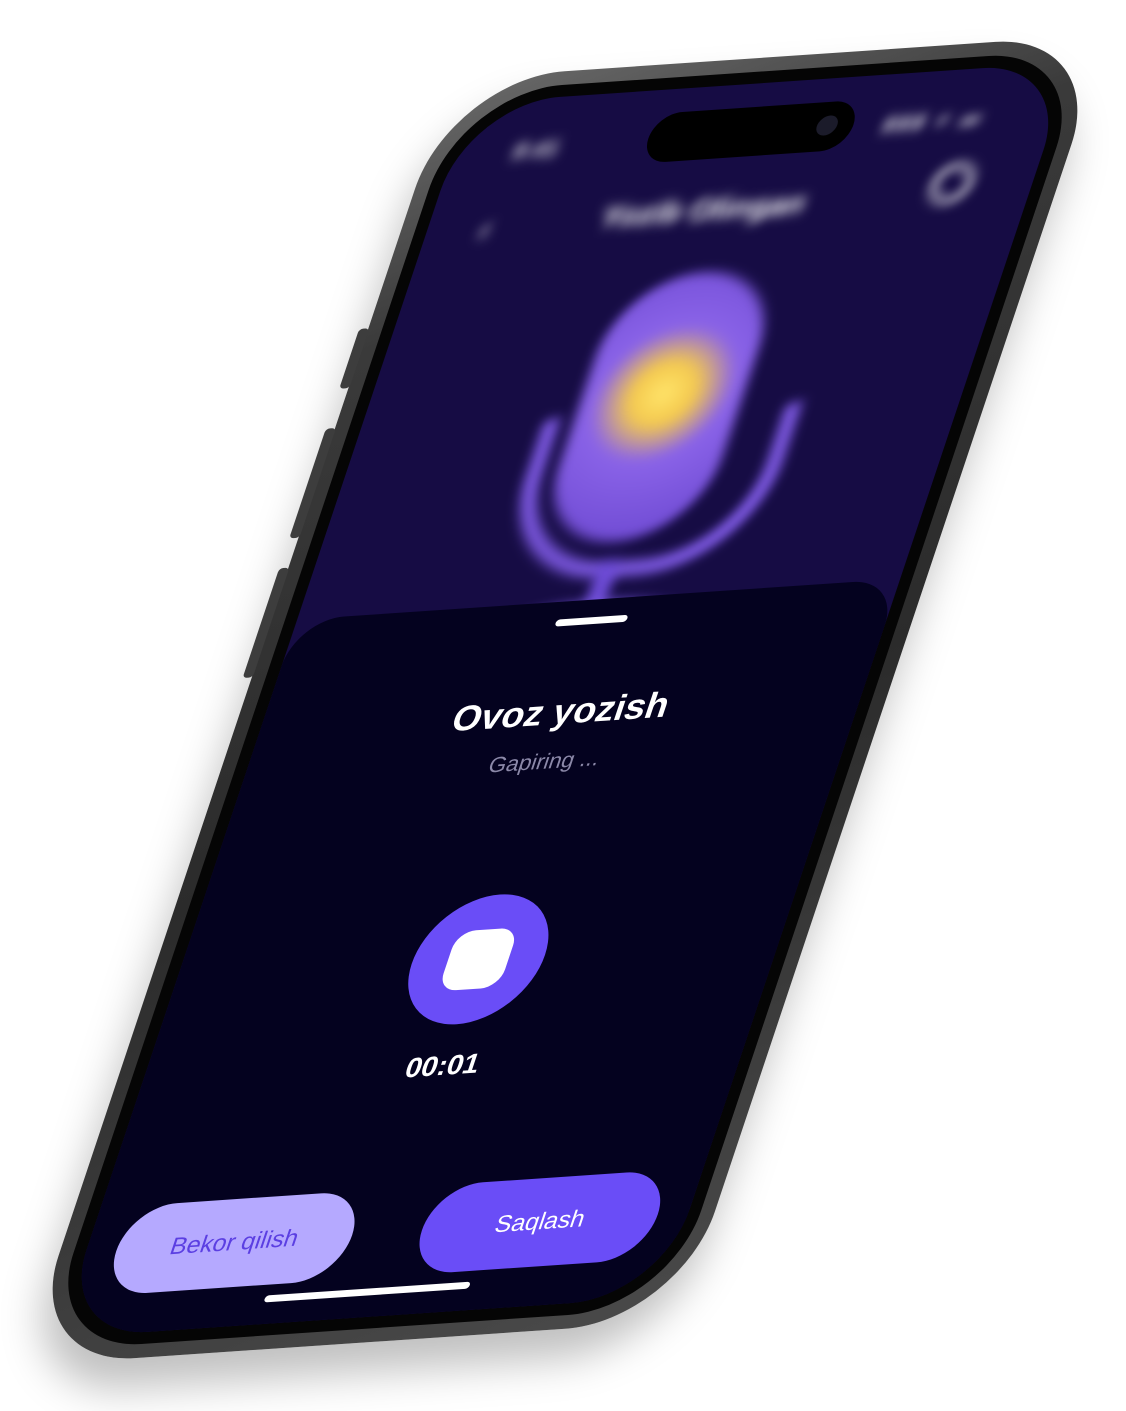 This screenshot has width=1126, height=1411. What do you see at coordinates (952, 183) in the screenshot?
I see `search-icon` at bounding box center [952, 183].